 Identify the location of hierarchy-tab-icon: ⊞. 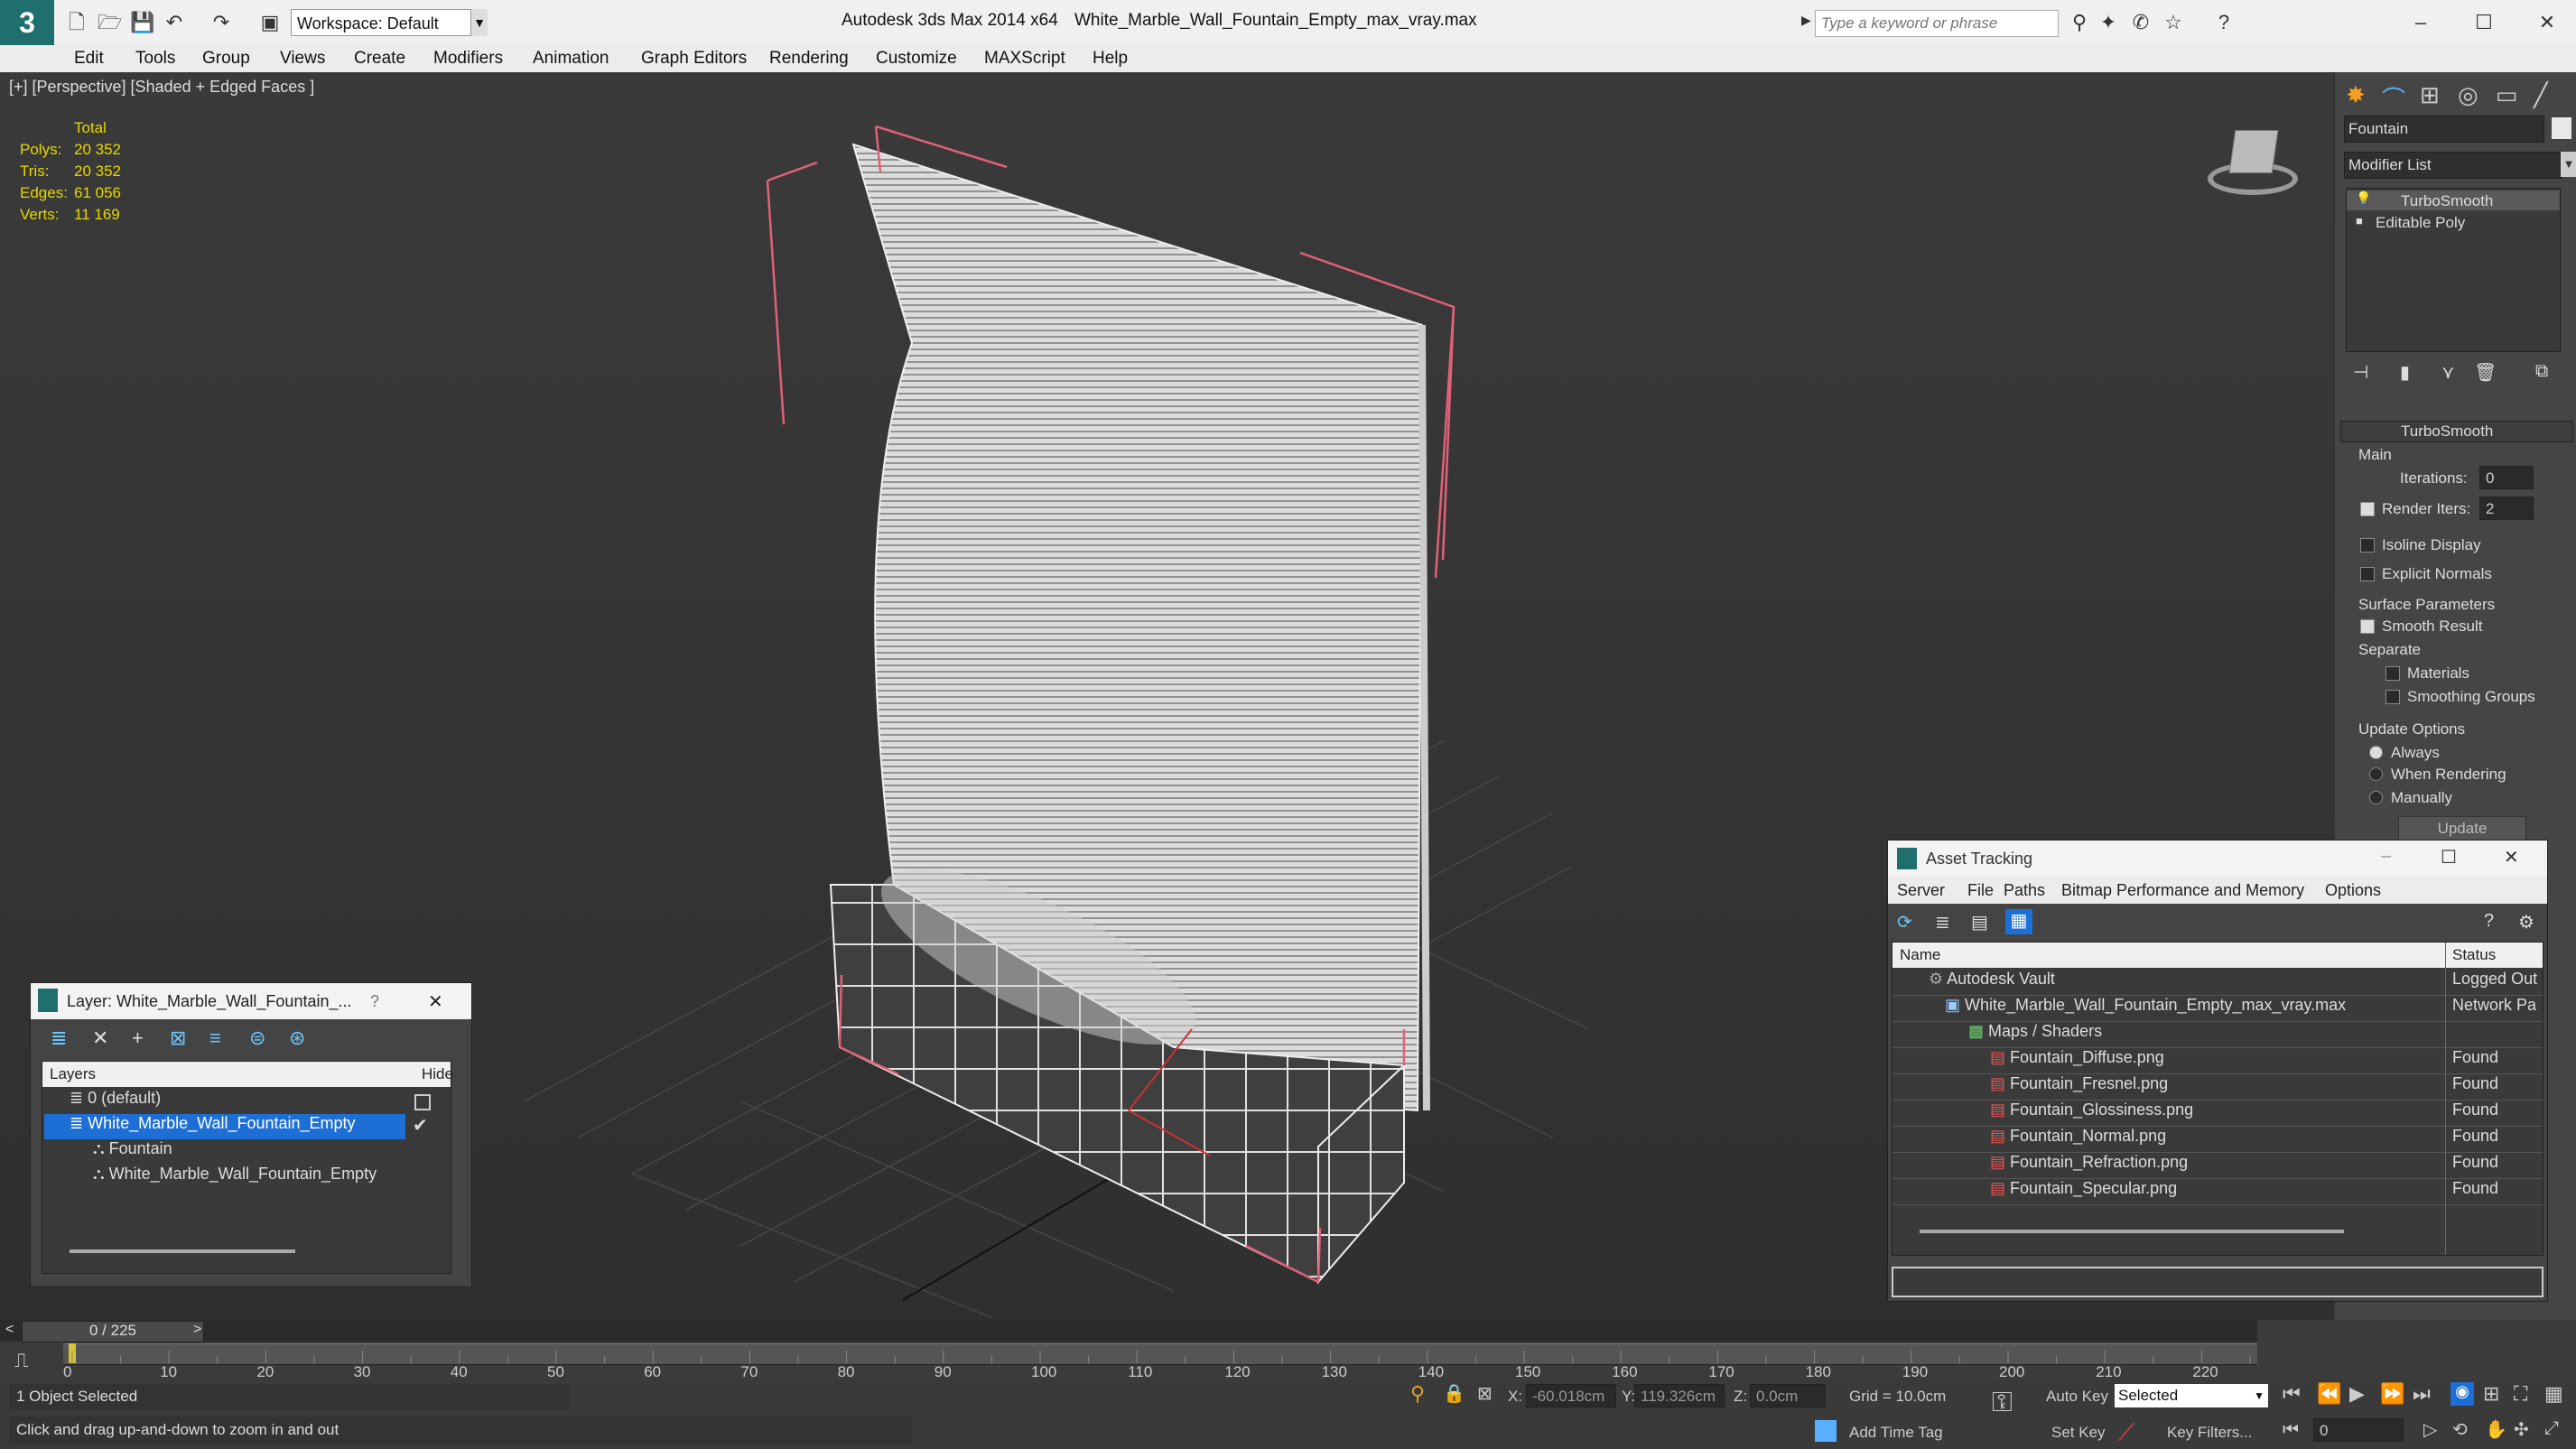
(2430, 95).